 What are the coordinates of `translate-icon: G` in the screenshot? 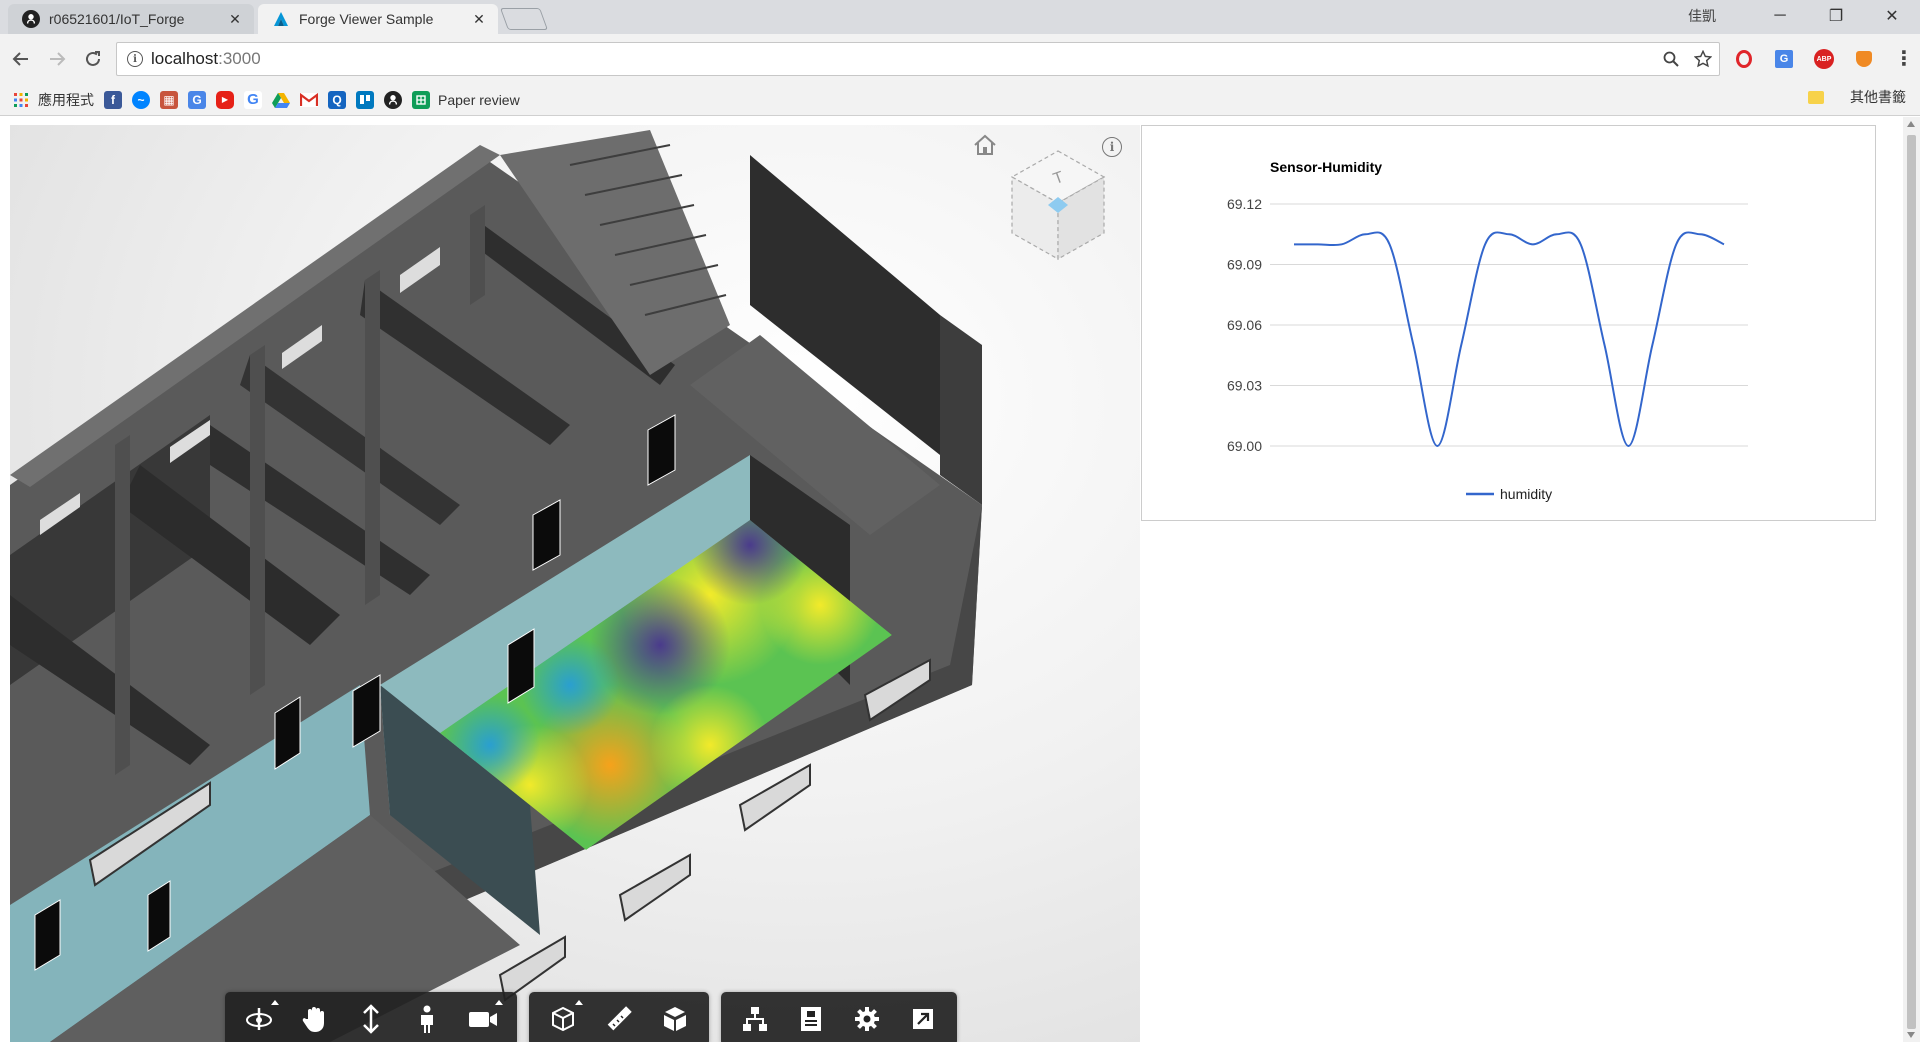 It's located at (197, 99).